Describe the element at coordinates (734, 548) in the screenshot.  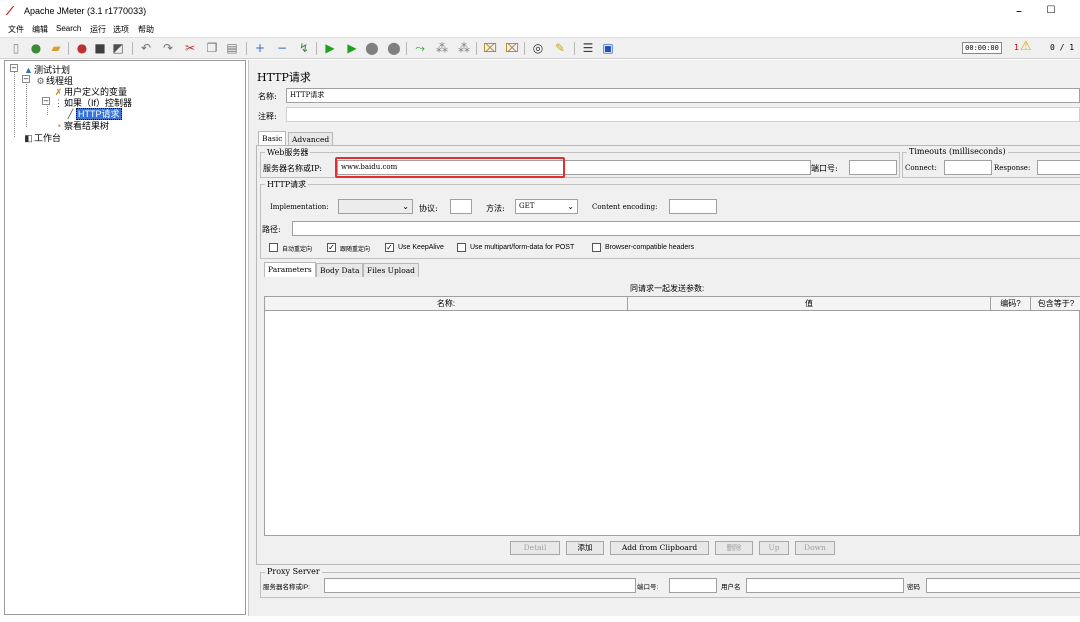
I see `delete-button: 删除` at that location.